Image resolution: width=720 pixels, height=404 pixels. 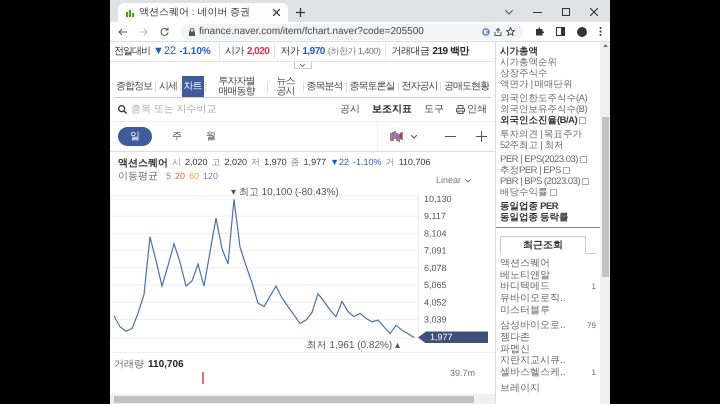 I want to click on printer-icon, so click(x=460, y=109).